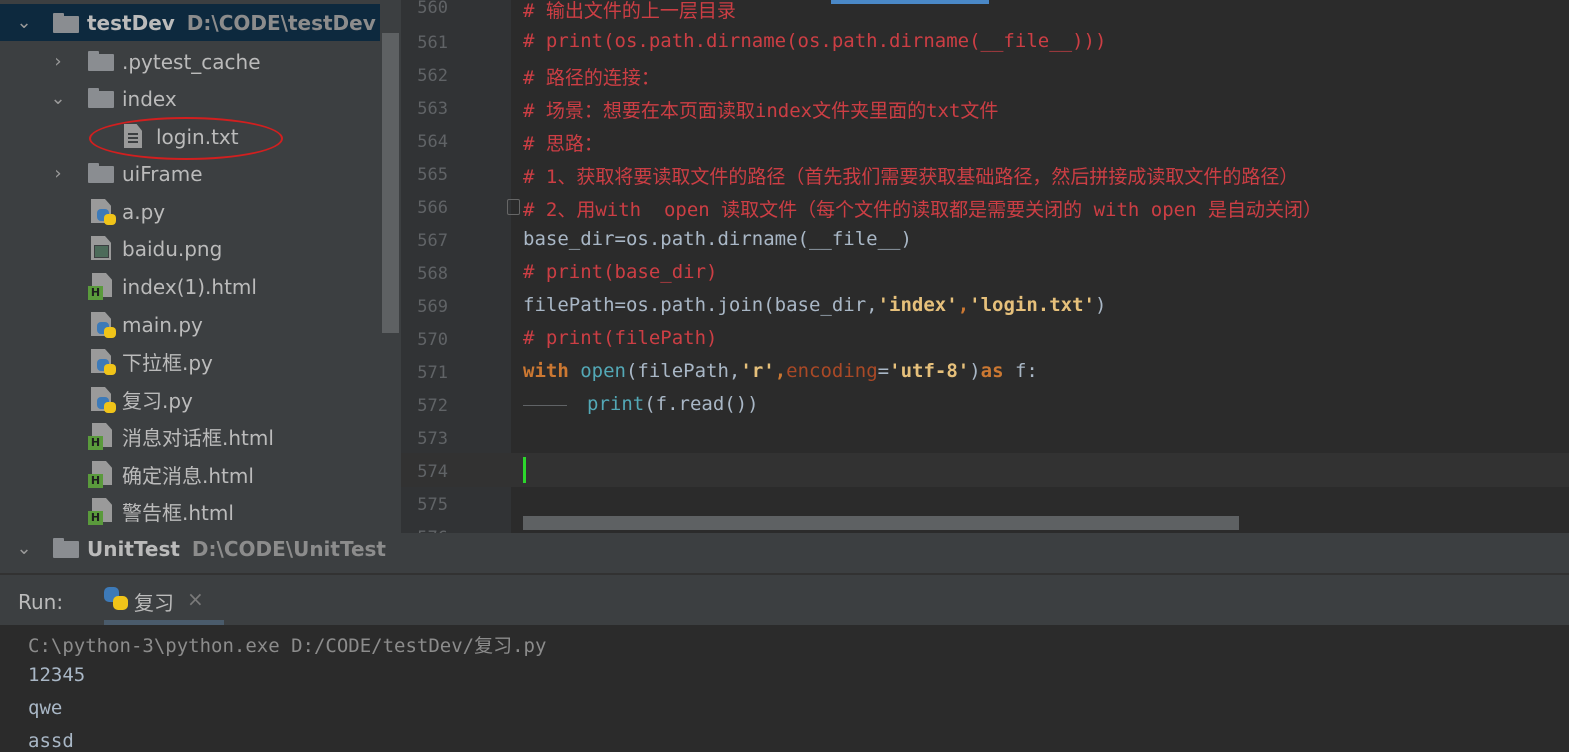 Image resolution: width=1569 pixels, height=752 pixels. I want to click on tree-item-dropdown-py: 下拉框.py, so click(190, 361).